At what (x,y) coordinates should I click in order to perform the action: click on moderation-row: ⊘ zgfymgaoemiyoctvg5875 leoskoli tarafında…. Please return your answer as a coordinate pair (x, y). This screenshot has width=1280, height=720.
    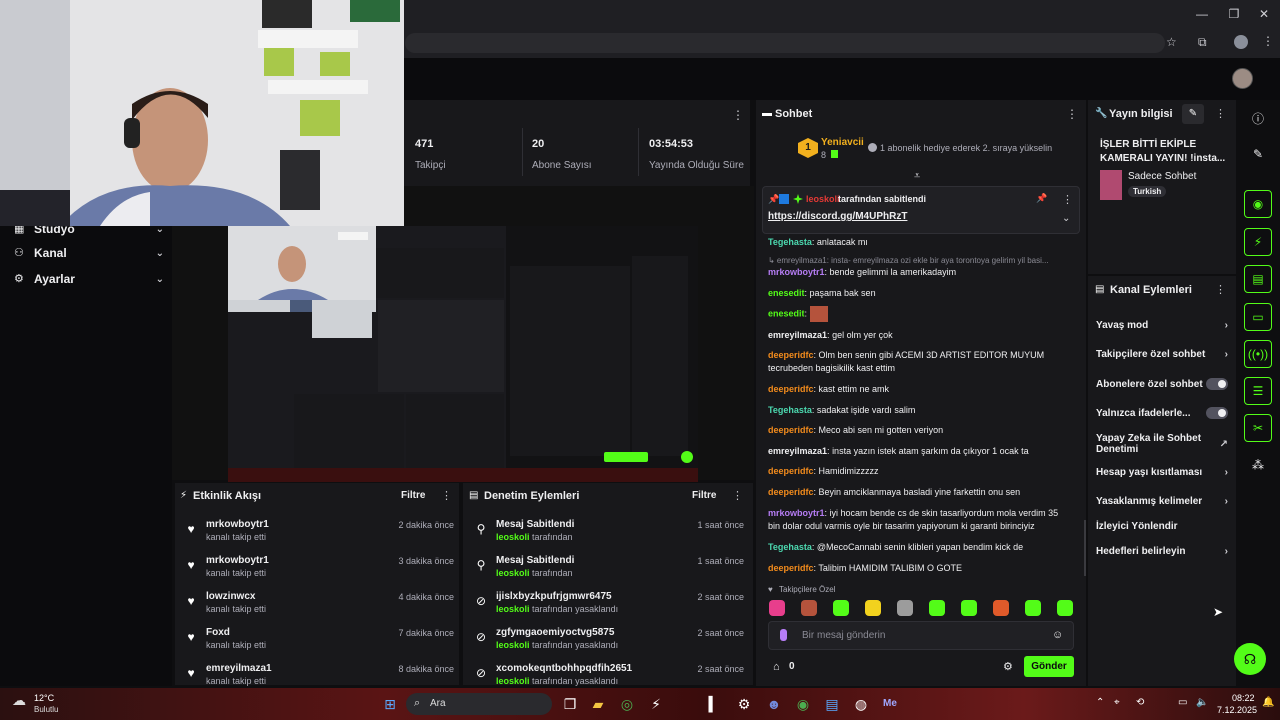
    Looking at the image, I should click on (609, 644).